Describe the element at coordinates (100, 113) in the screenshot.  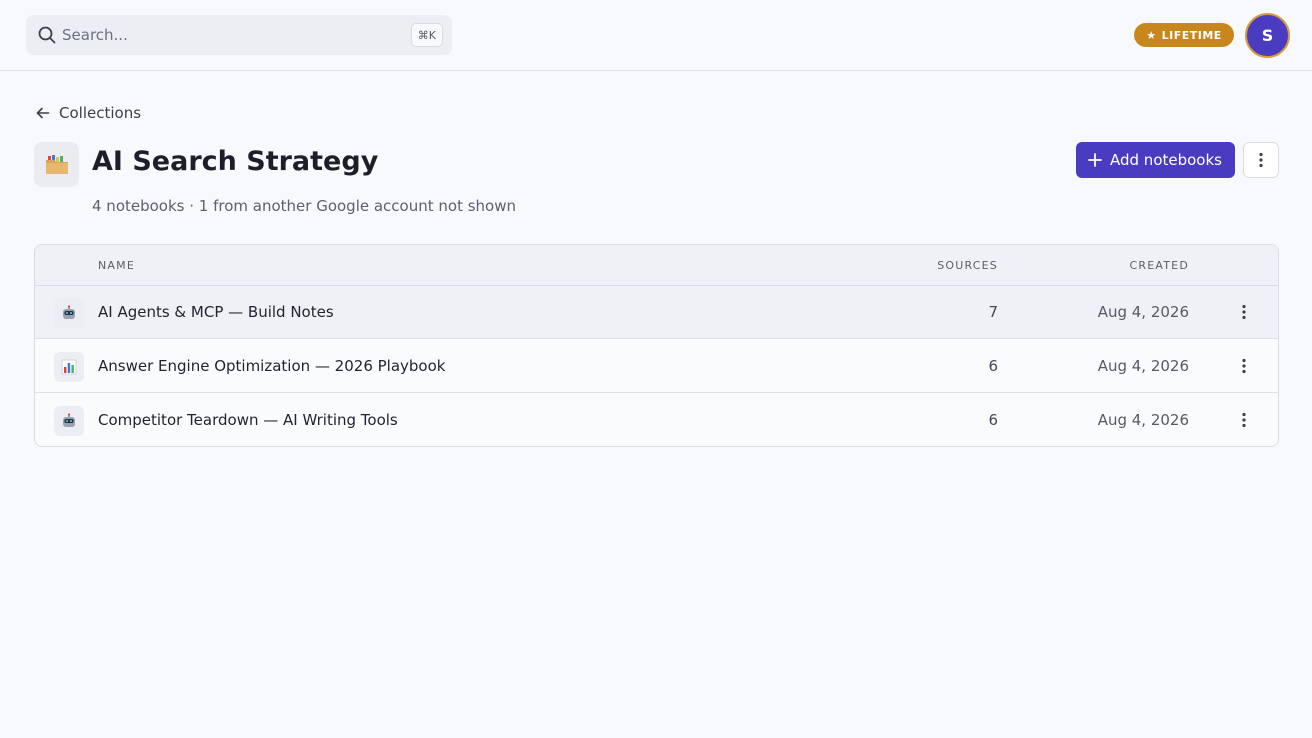
I see `breadcrumb-label: Collections` at that location.